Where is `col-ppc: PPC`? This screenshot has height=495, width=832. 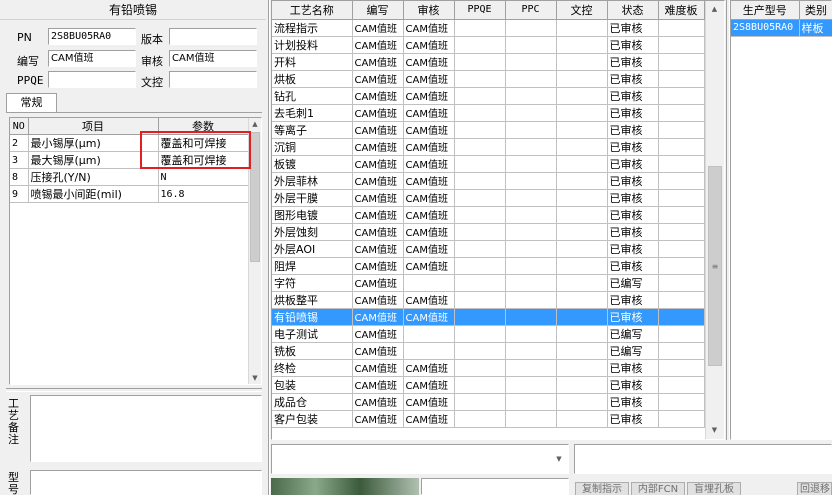
col-ppc: PPC is located at coordinates (531, 10).